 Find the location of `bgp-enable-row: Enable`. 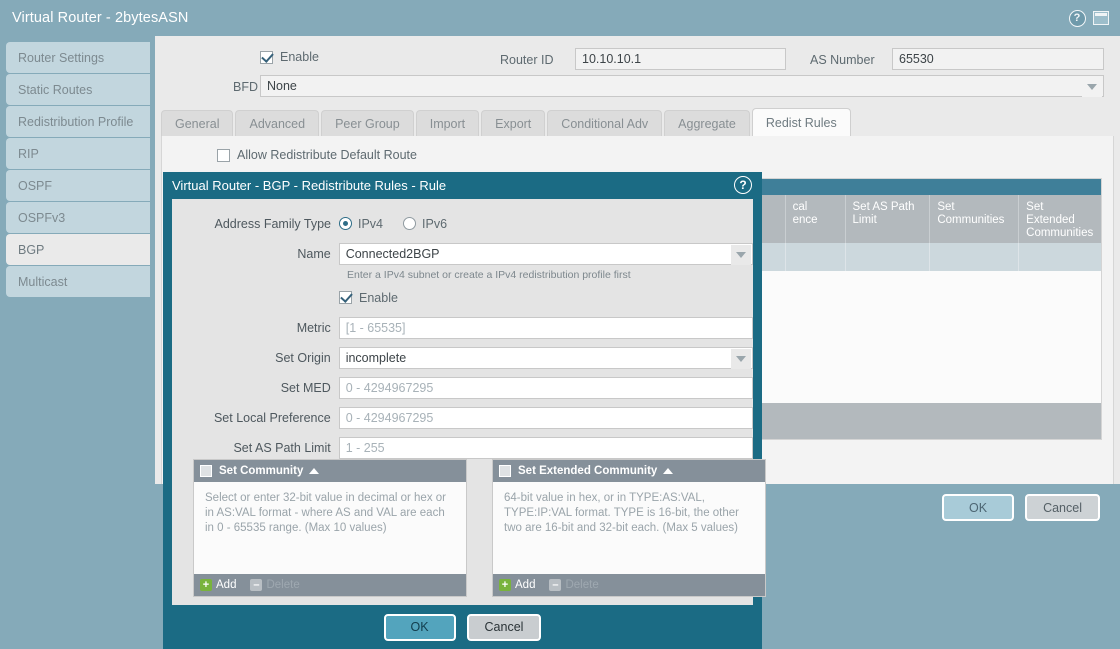

bgp-enable-row: Enable is located at coordinates (289, 57).